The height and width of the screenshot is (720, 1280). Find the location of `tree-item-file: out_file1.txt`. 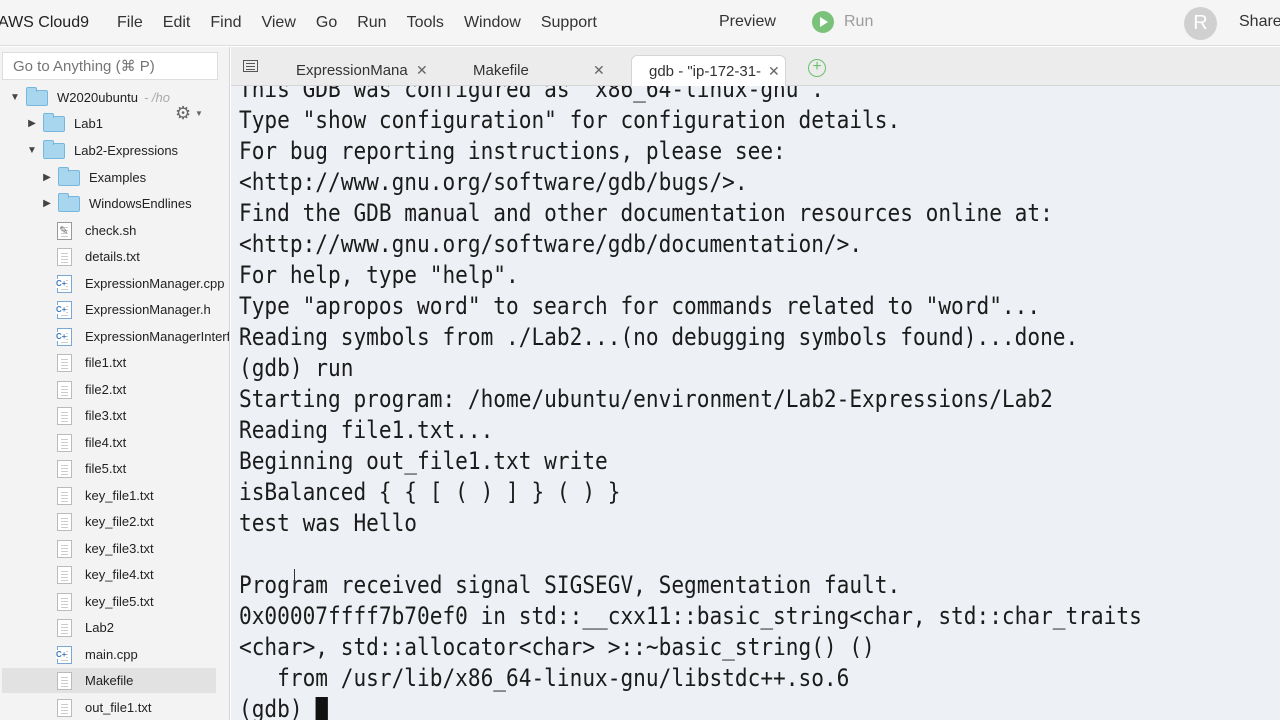

tree-item-file: out_file1.txt is located at coordinates (103, 707).